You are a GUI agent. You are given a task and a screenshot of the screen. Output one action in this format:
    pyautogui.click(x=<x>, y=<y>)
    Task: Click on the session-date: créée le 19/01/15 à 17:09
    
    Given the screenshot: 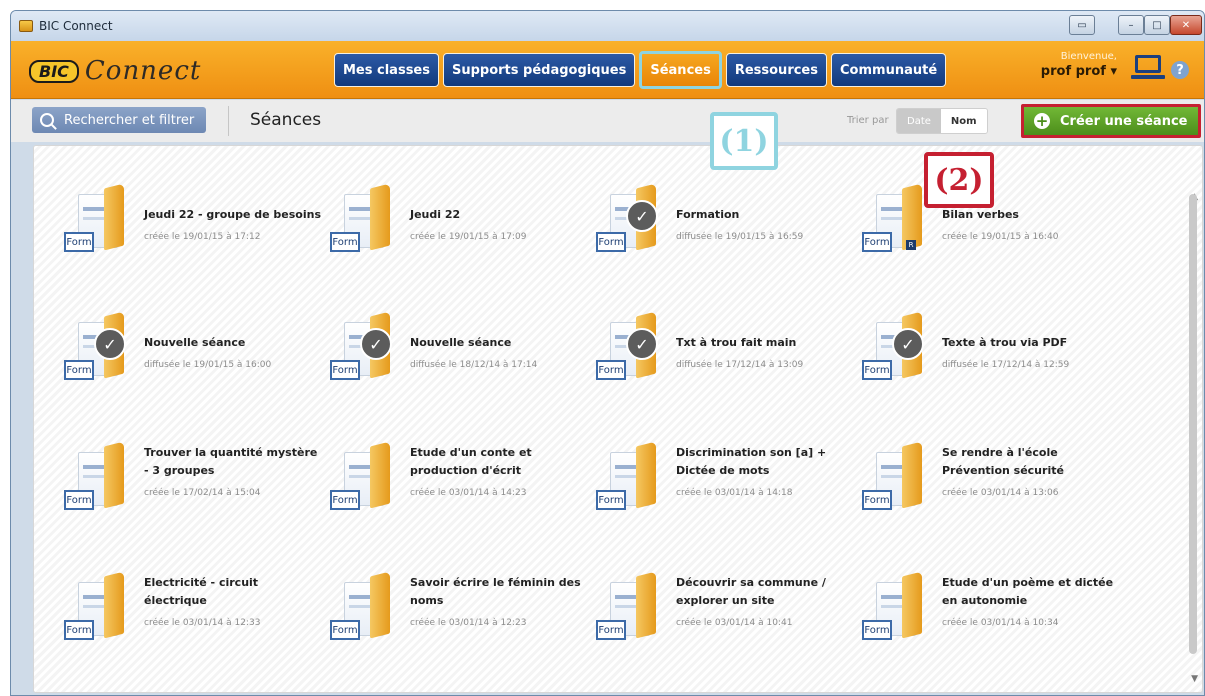 What is the action you would take?
    pyautogui.click(x=468, y=237)
    